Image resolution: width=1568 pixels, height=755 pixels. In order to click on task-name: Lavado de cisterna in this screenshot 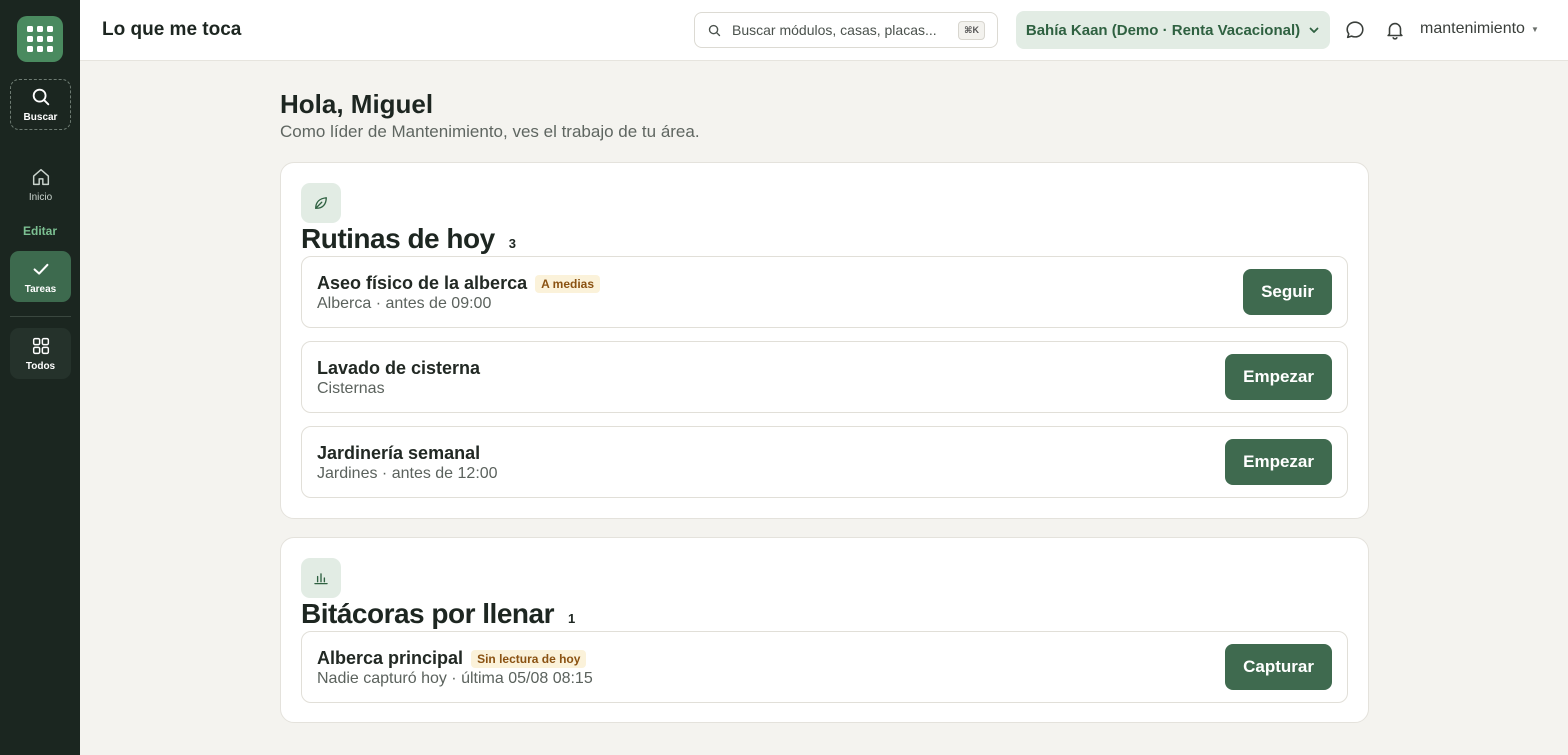, I will do `click(398, 368)`.